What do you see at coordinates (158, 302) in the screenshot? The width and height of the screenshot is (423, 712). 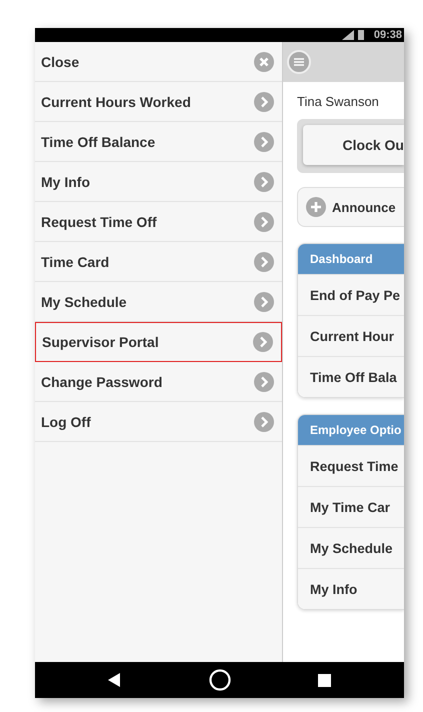 I see `menu-item: My Schedule` at bounding box center [158, 302].